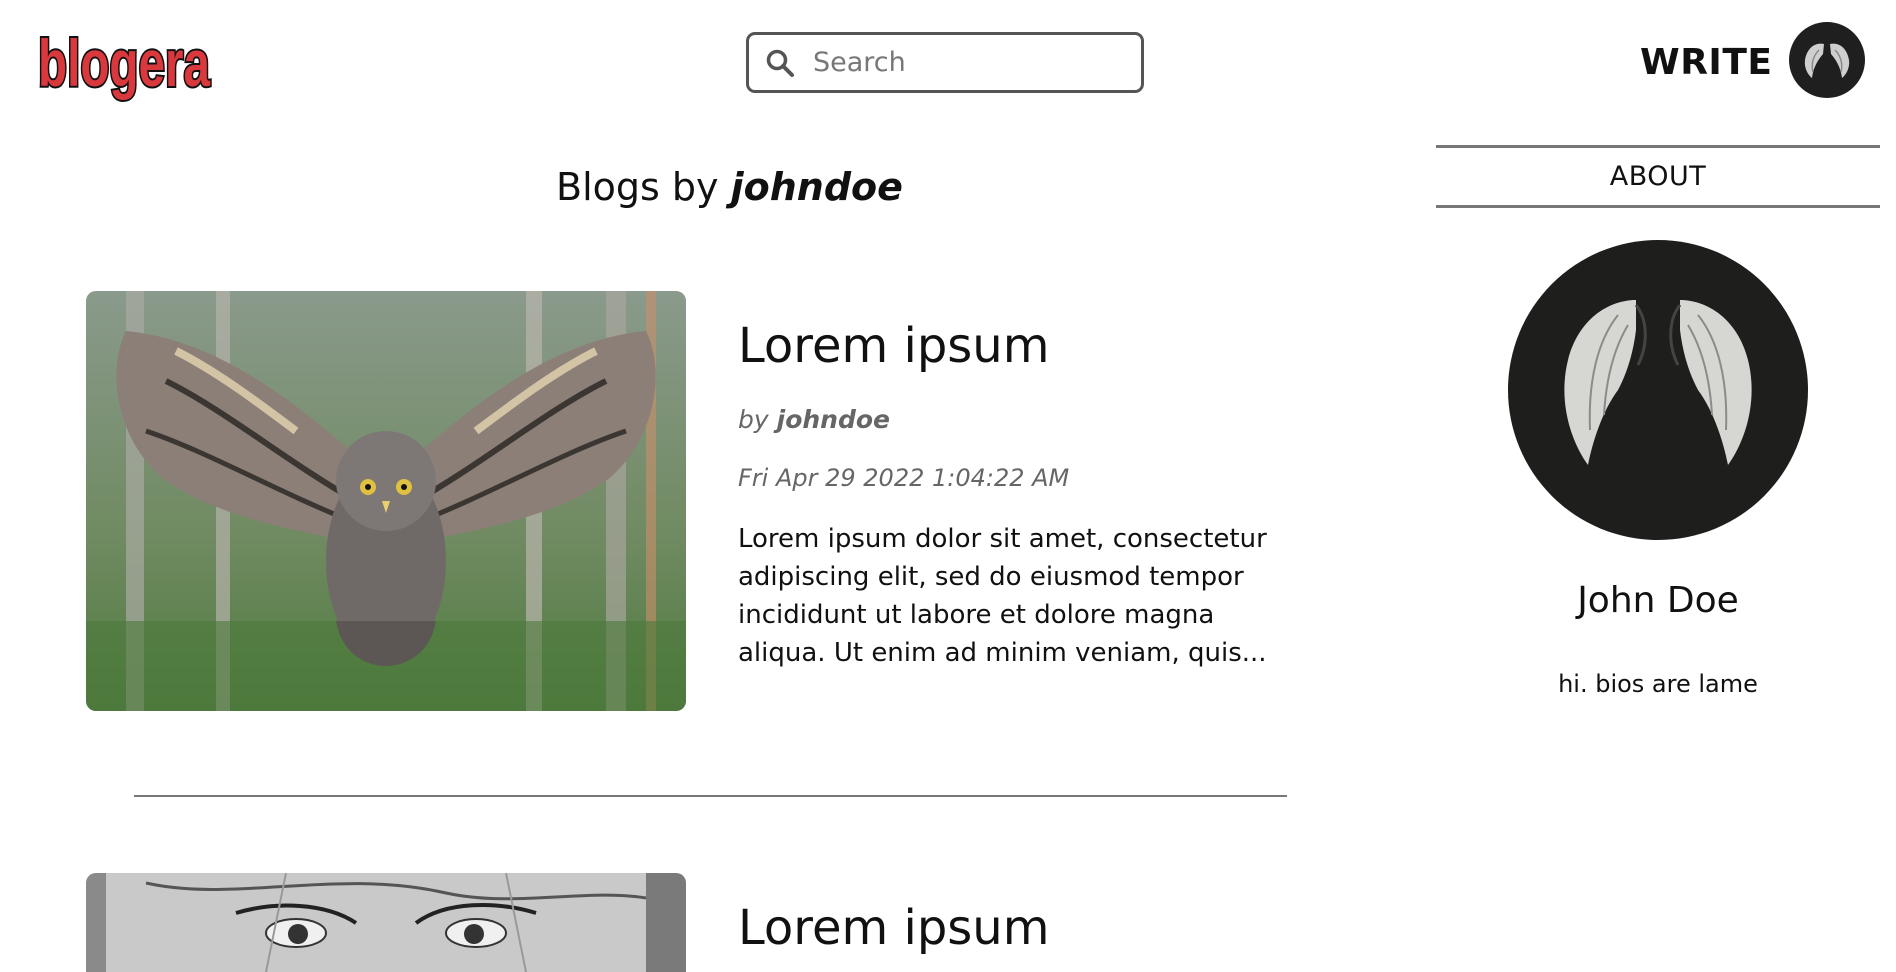 The width and height of the screenshot is (1896, 972). I want to click on page-title-prefix: Blogs by, so click(637, 187).